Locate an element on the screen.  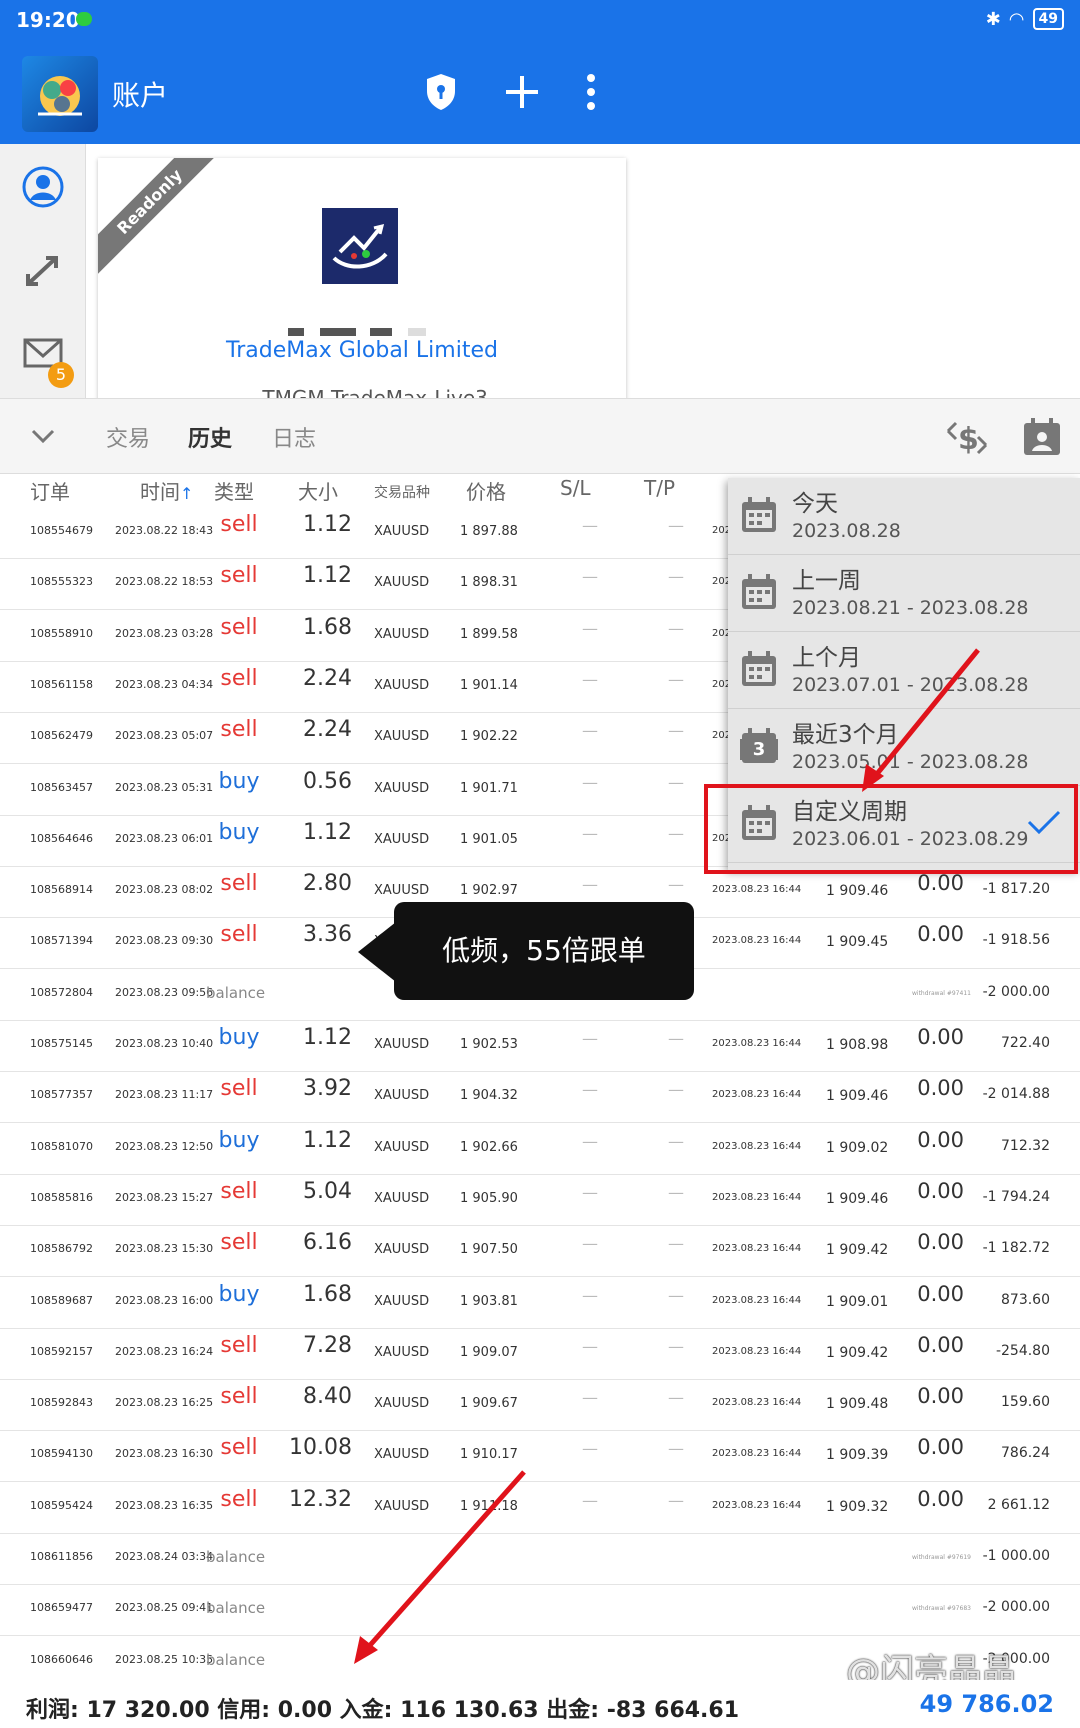
tab-history: 历史 is located at coordinates (210, 437).